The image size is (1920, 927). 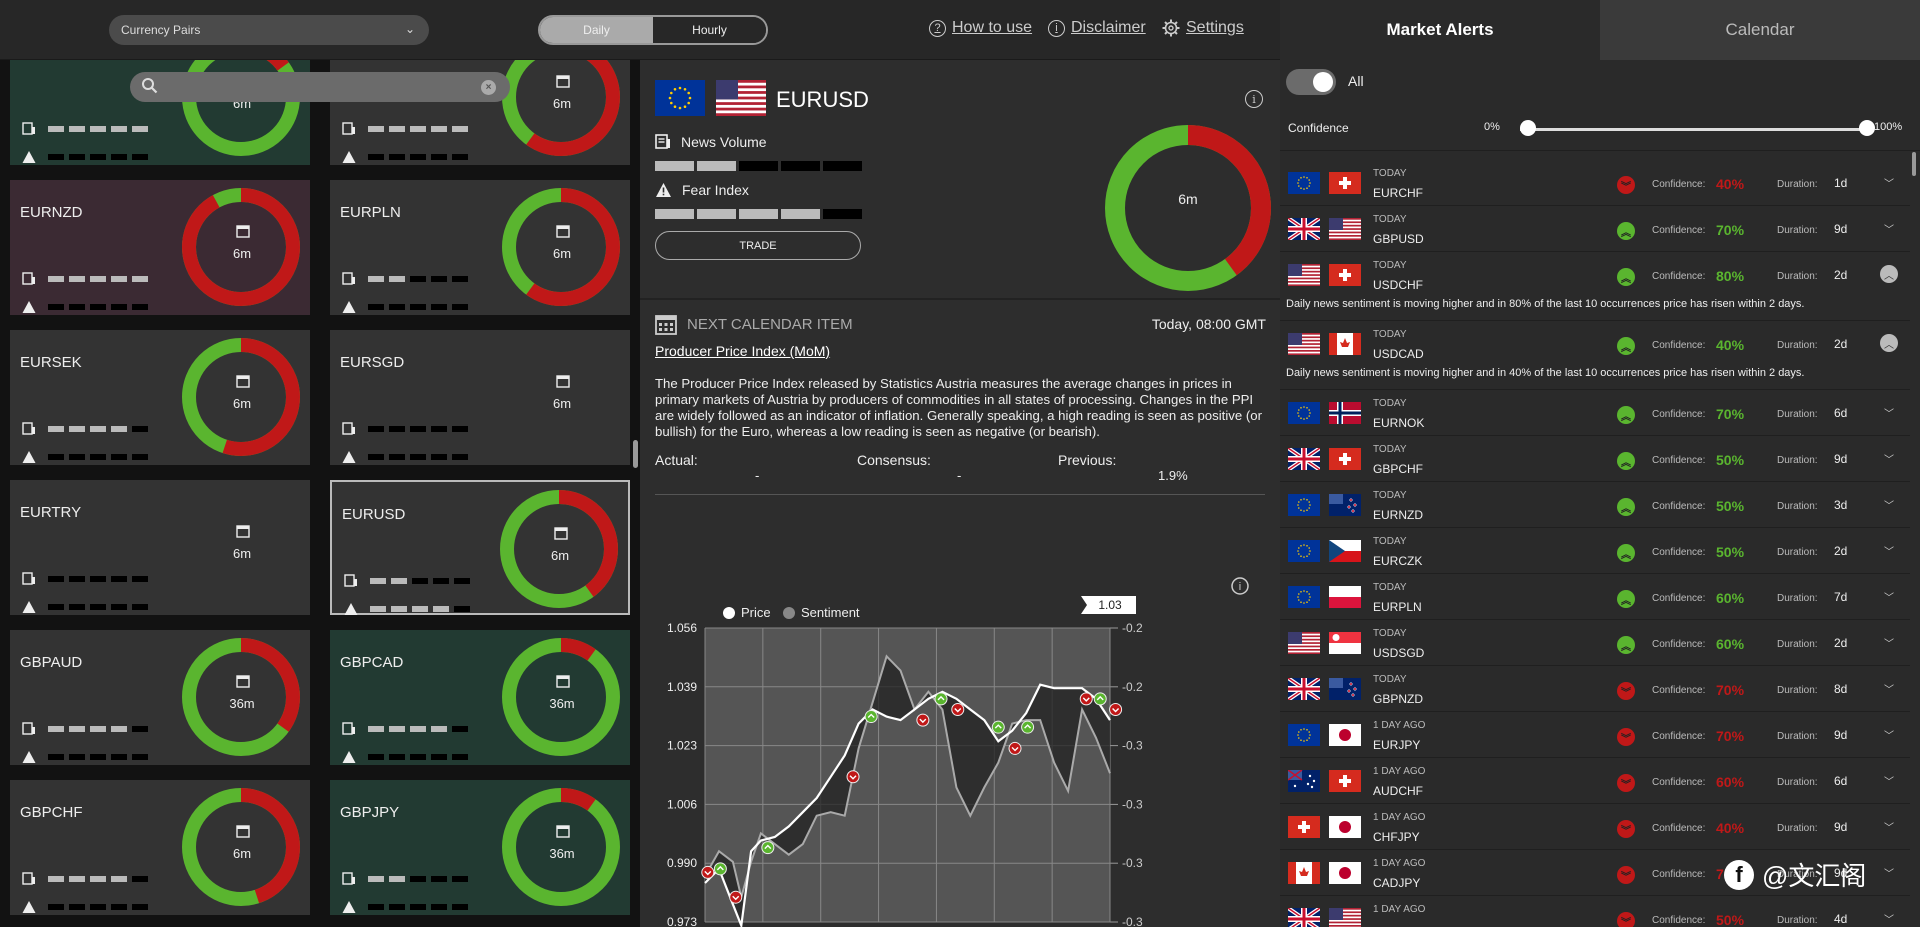 What do you see at coordinates (1760, 30) in the screenshot?
I see `tab-calendar: Calendar` at bounding box center [1760, 30].